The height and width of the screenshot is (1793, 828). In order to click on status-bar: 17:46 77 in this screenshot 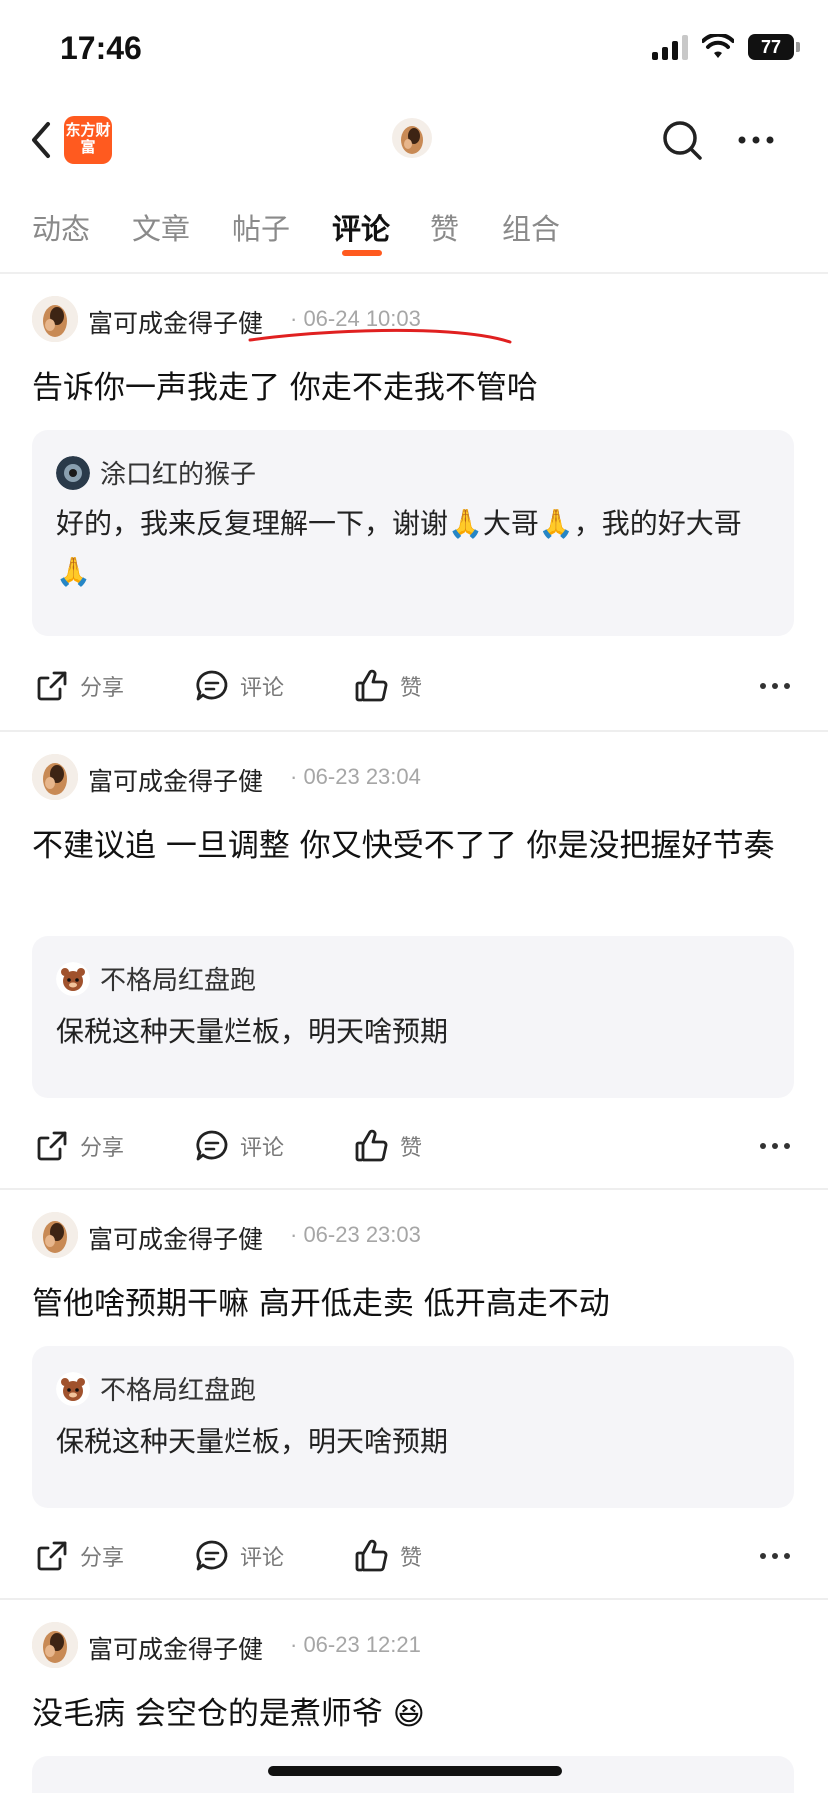, I will do `click(414, 50)`.